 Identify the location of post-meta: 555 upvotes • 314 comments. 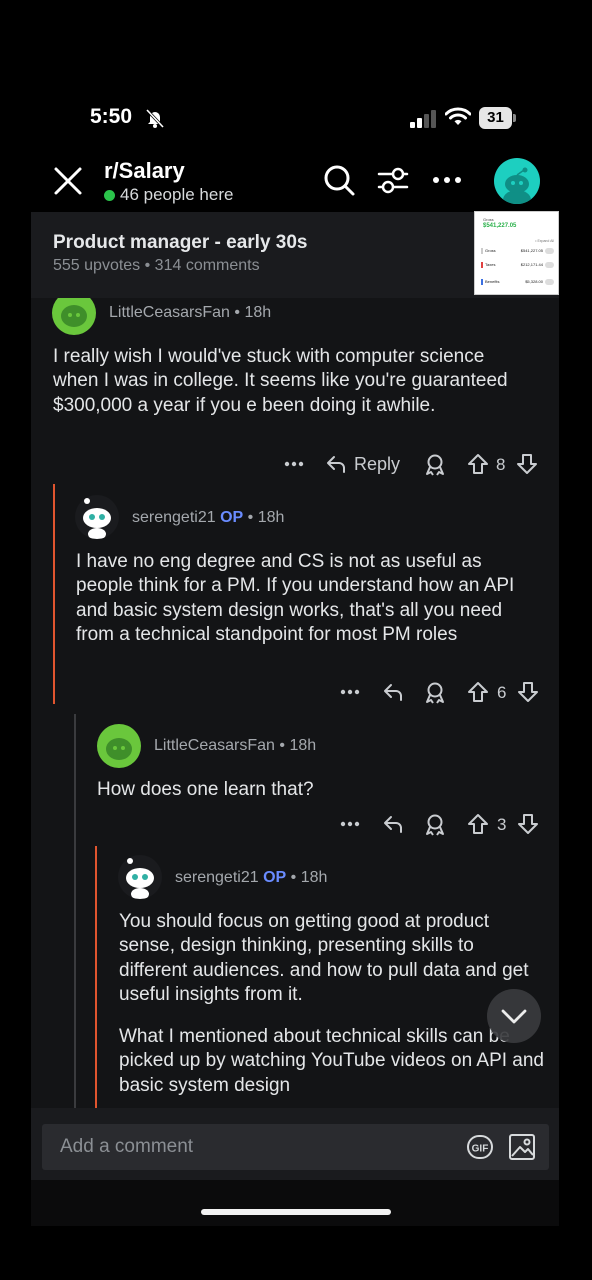
(156, 265).